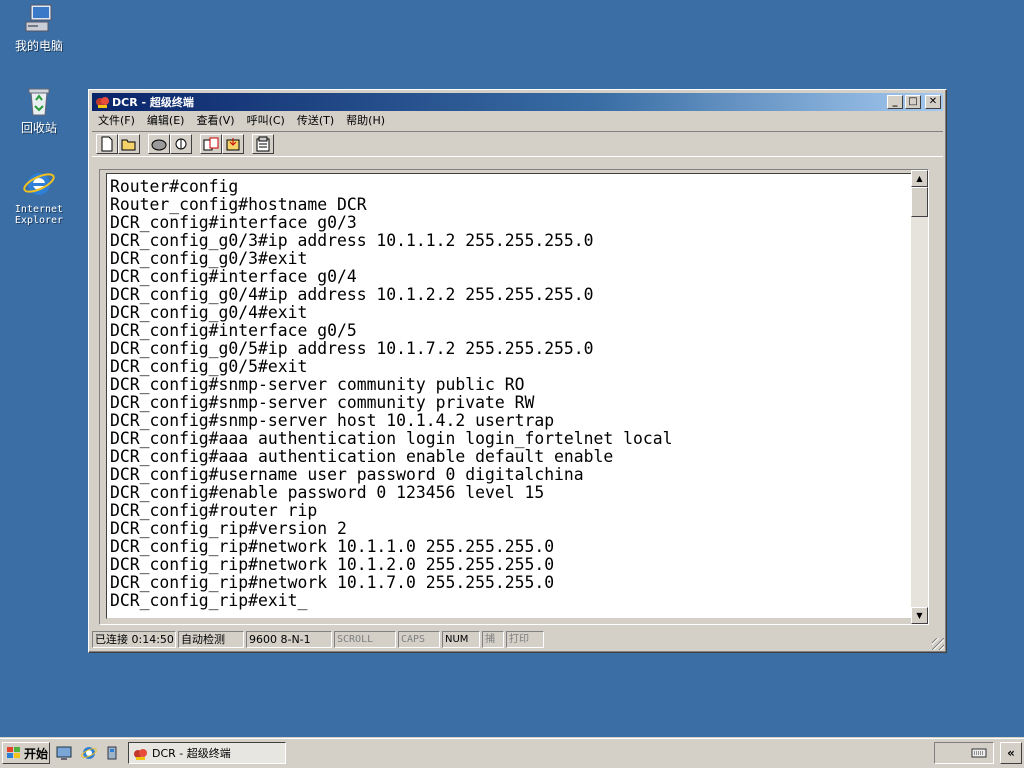 This screenshot has height=768, width=1024. What do you see at coordinates (919, 202) in the screenshot?
I see `scroll-thumb` at bounding box center [919, 202].